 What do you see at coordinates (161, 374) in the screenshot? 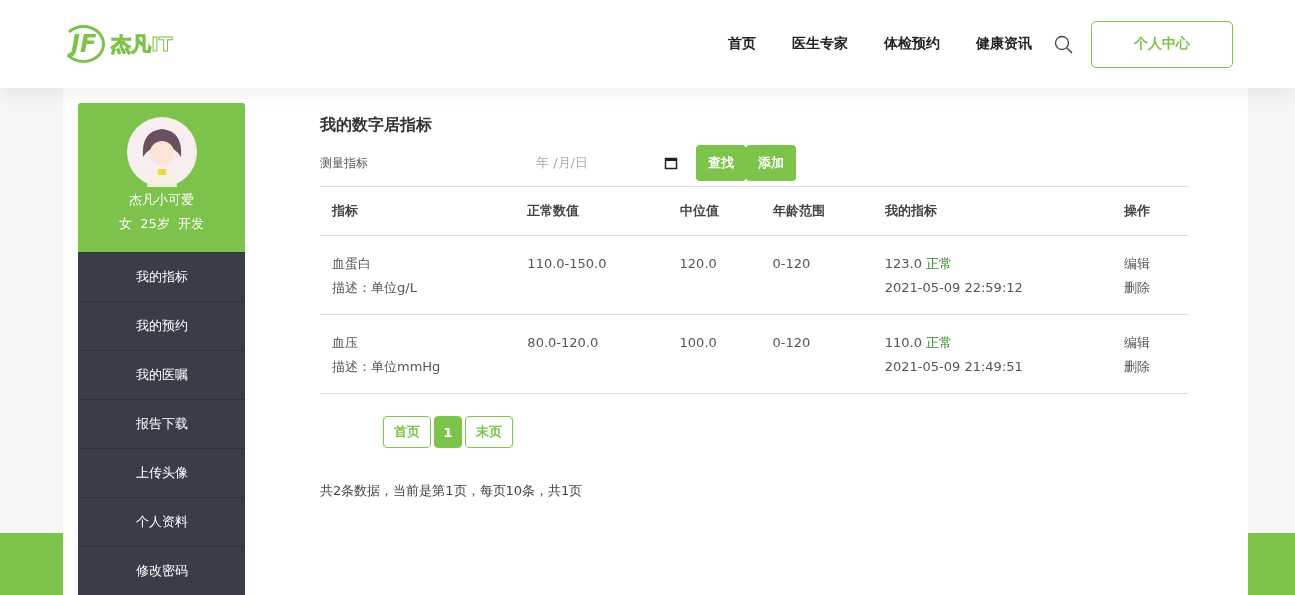
I see `menu-item: 我的医嘱` at bounding box center [161, 374].